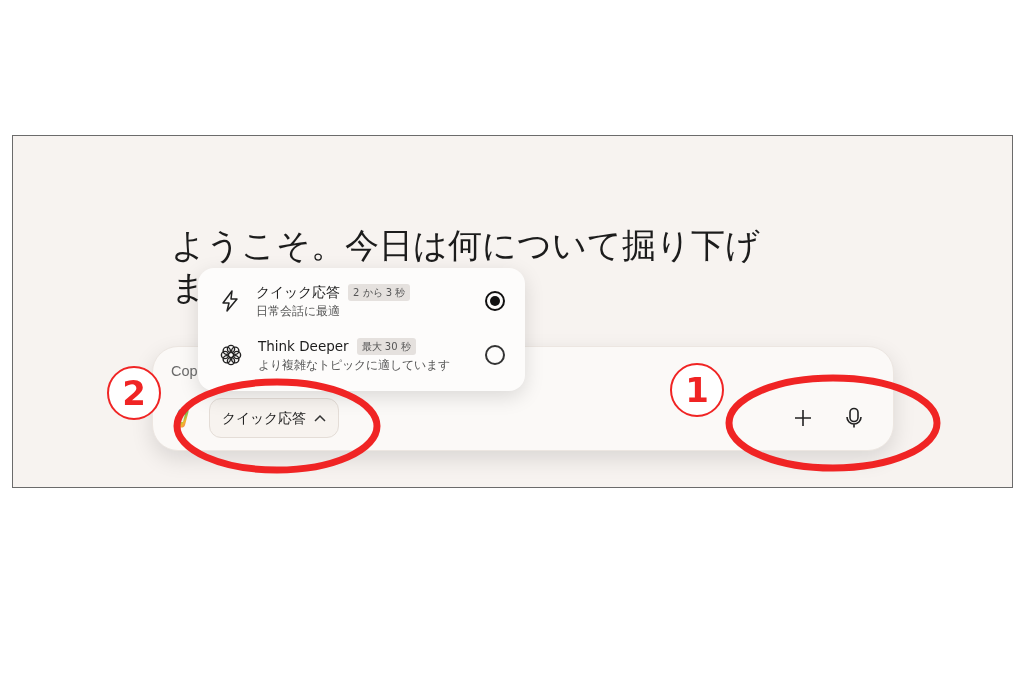 Image resolution: width=1024 pixels, height=682 pixels. Describe the element at coordinates (188, 287) in the screenshot. I see `heading-text: ま` at that location.